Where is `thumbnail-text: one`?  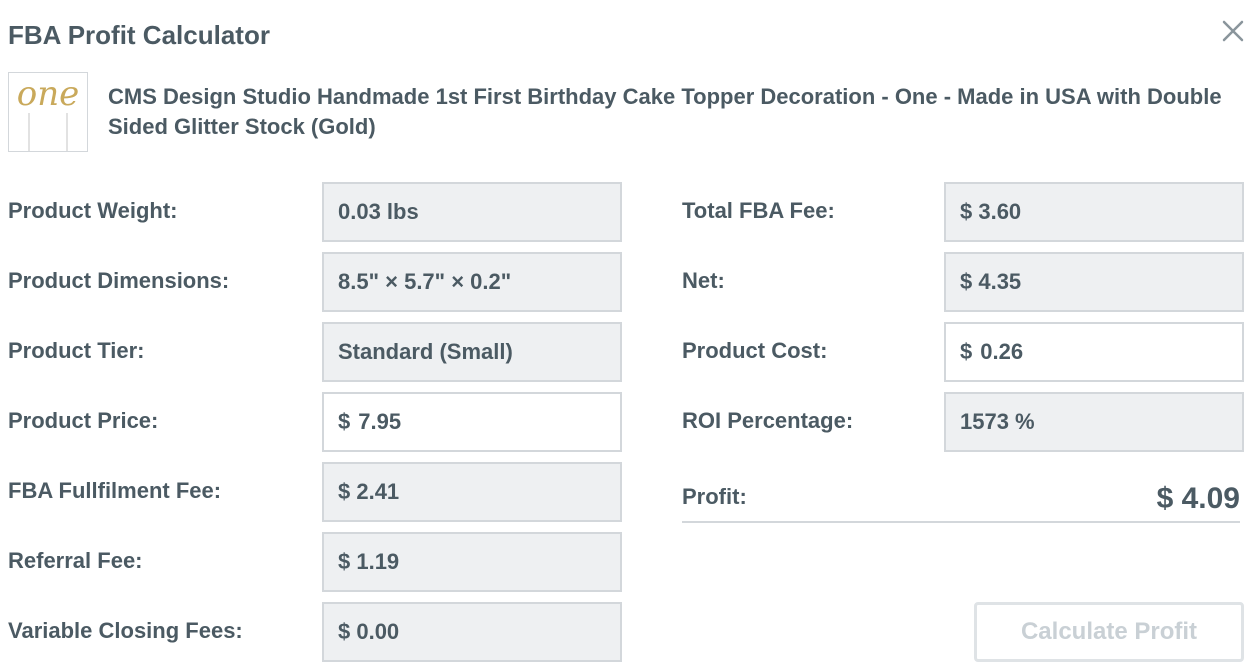
thumbnail-text: one is located at coordinates (48, 94).